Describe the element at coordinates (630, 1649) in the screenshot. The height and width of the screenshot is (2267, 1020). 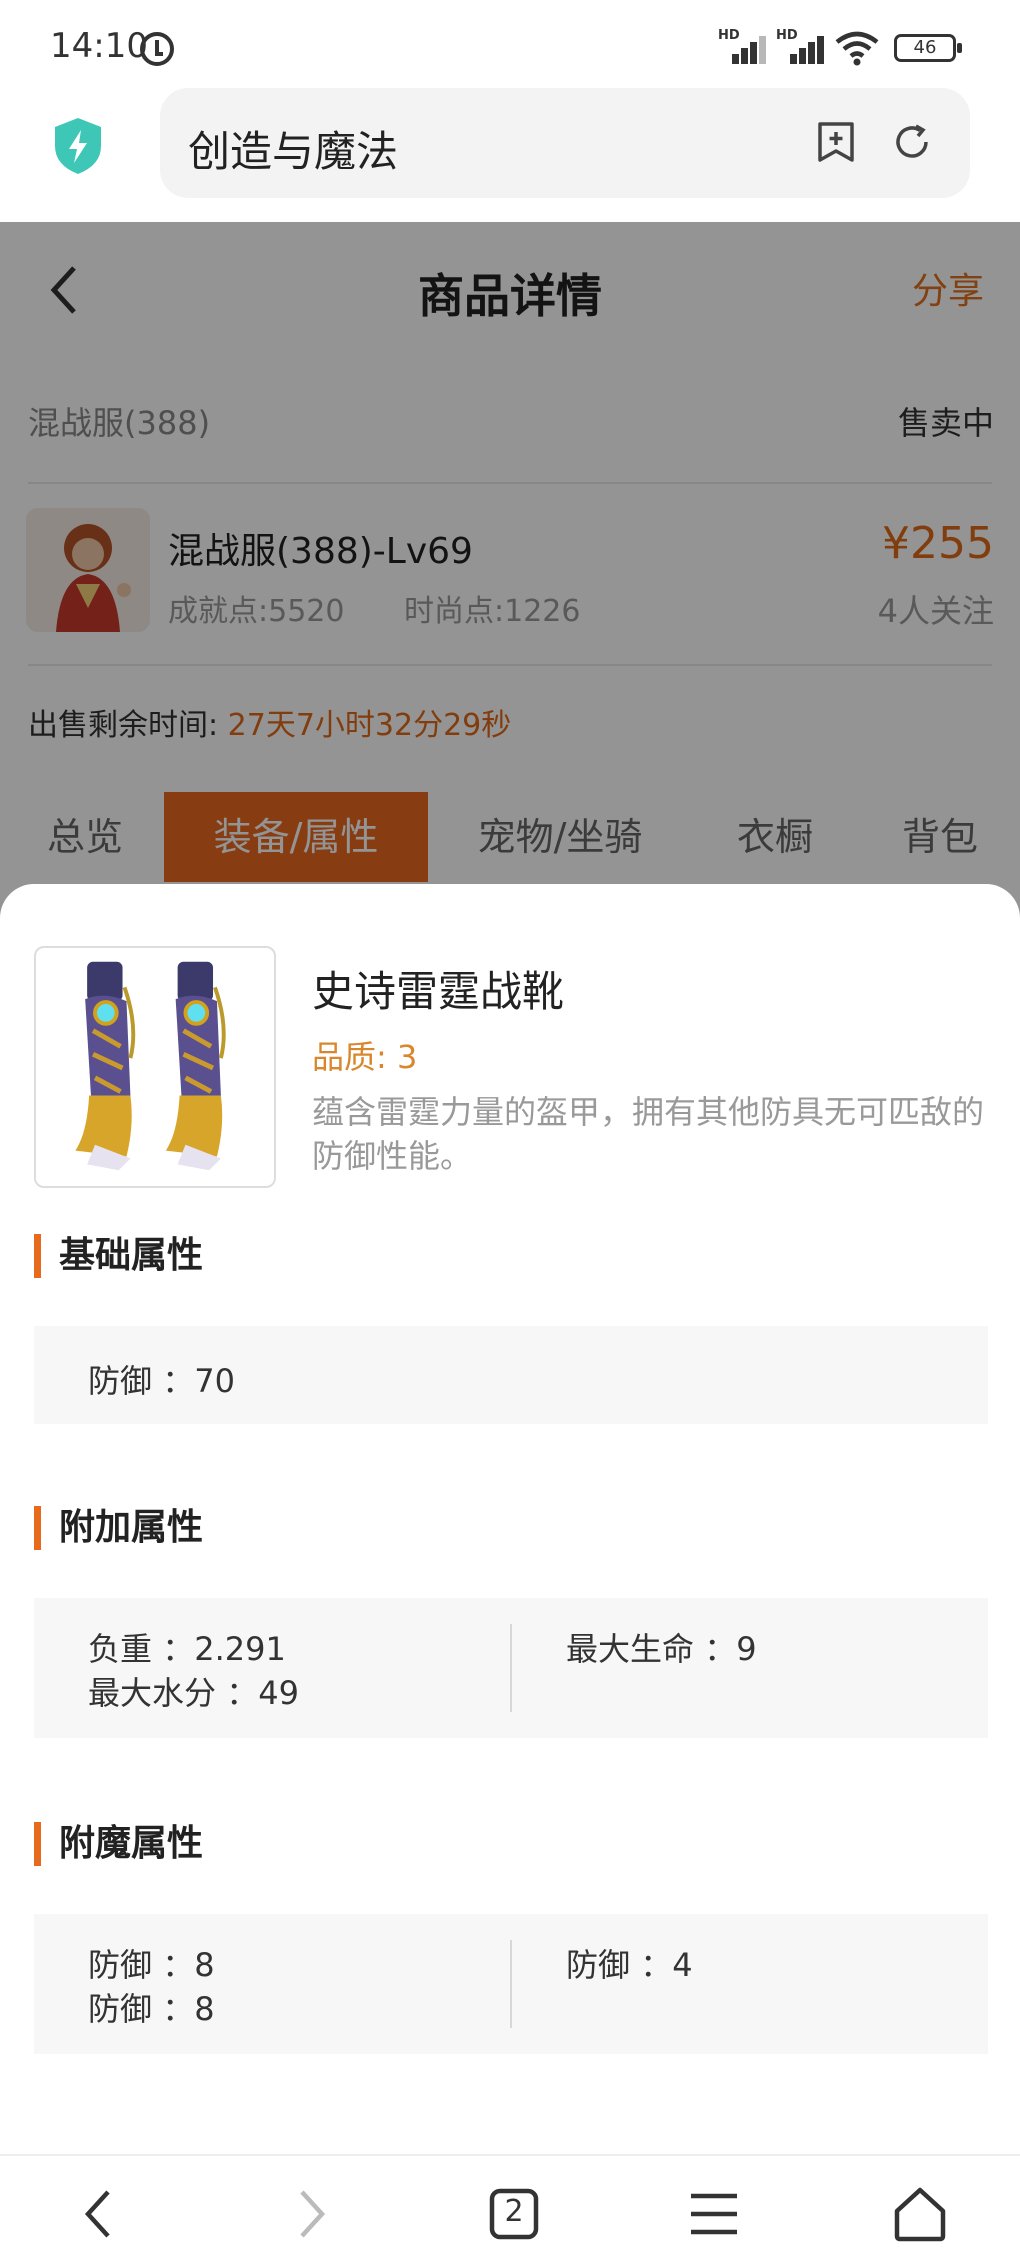
I see `attribute-label: 最大生命` at that location.